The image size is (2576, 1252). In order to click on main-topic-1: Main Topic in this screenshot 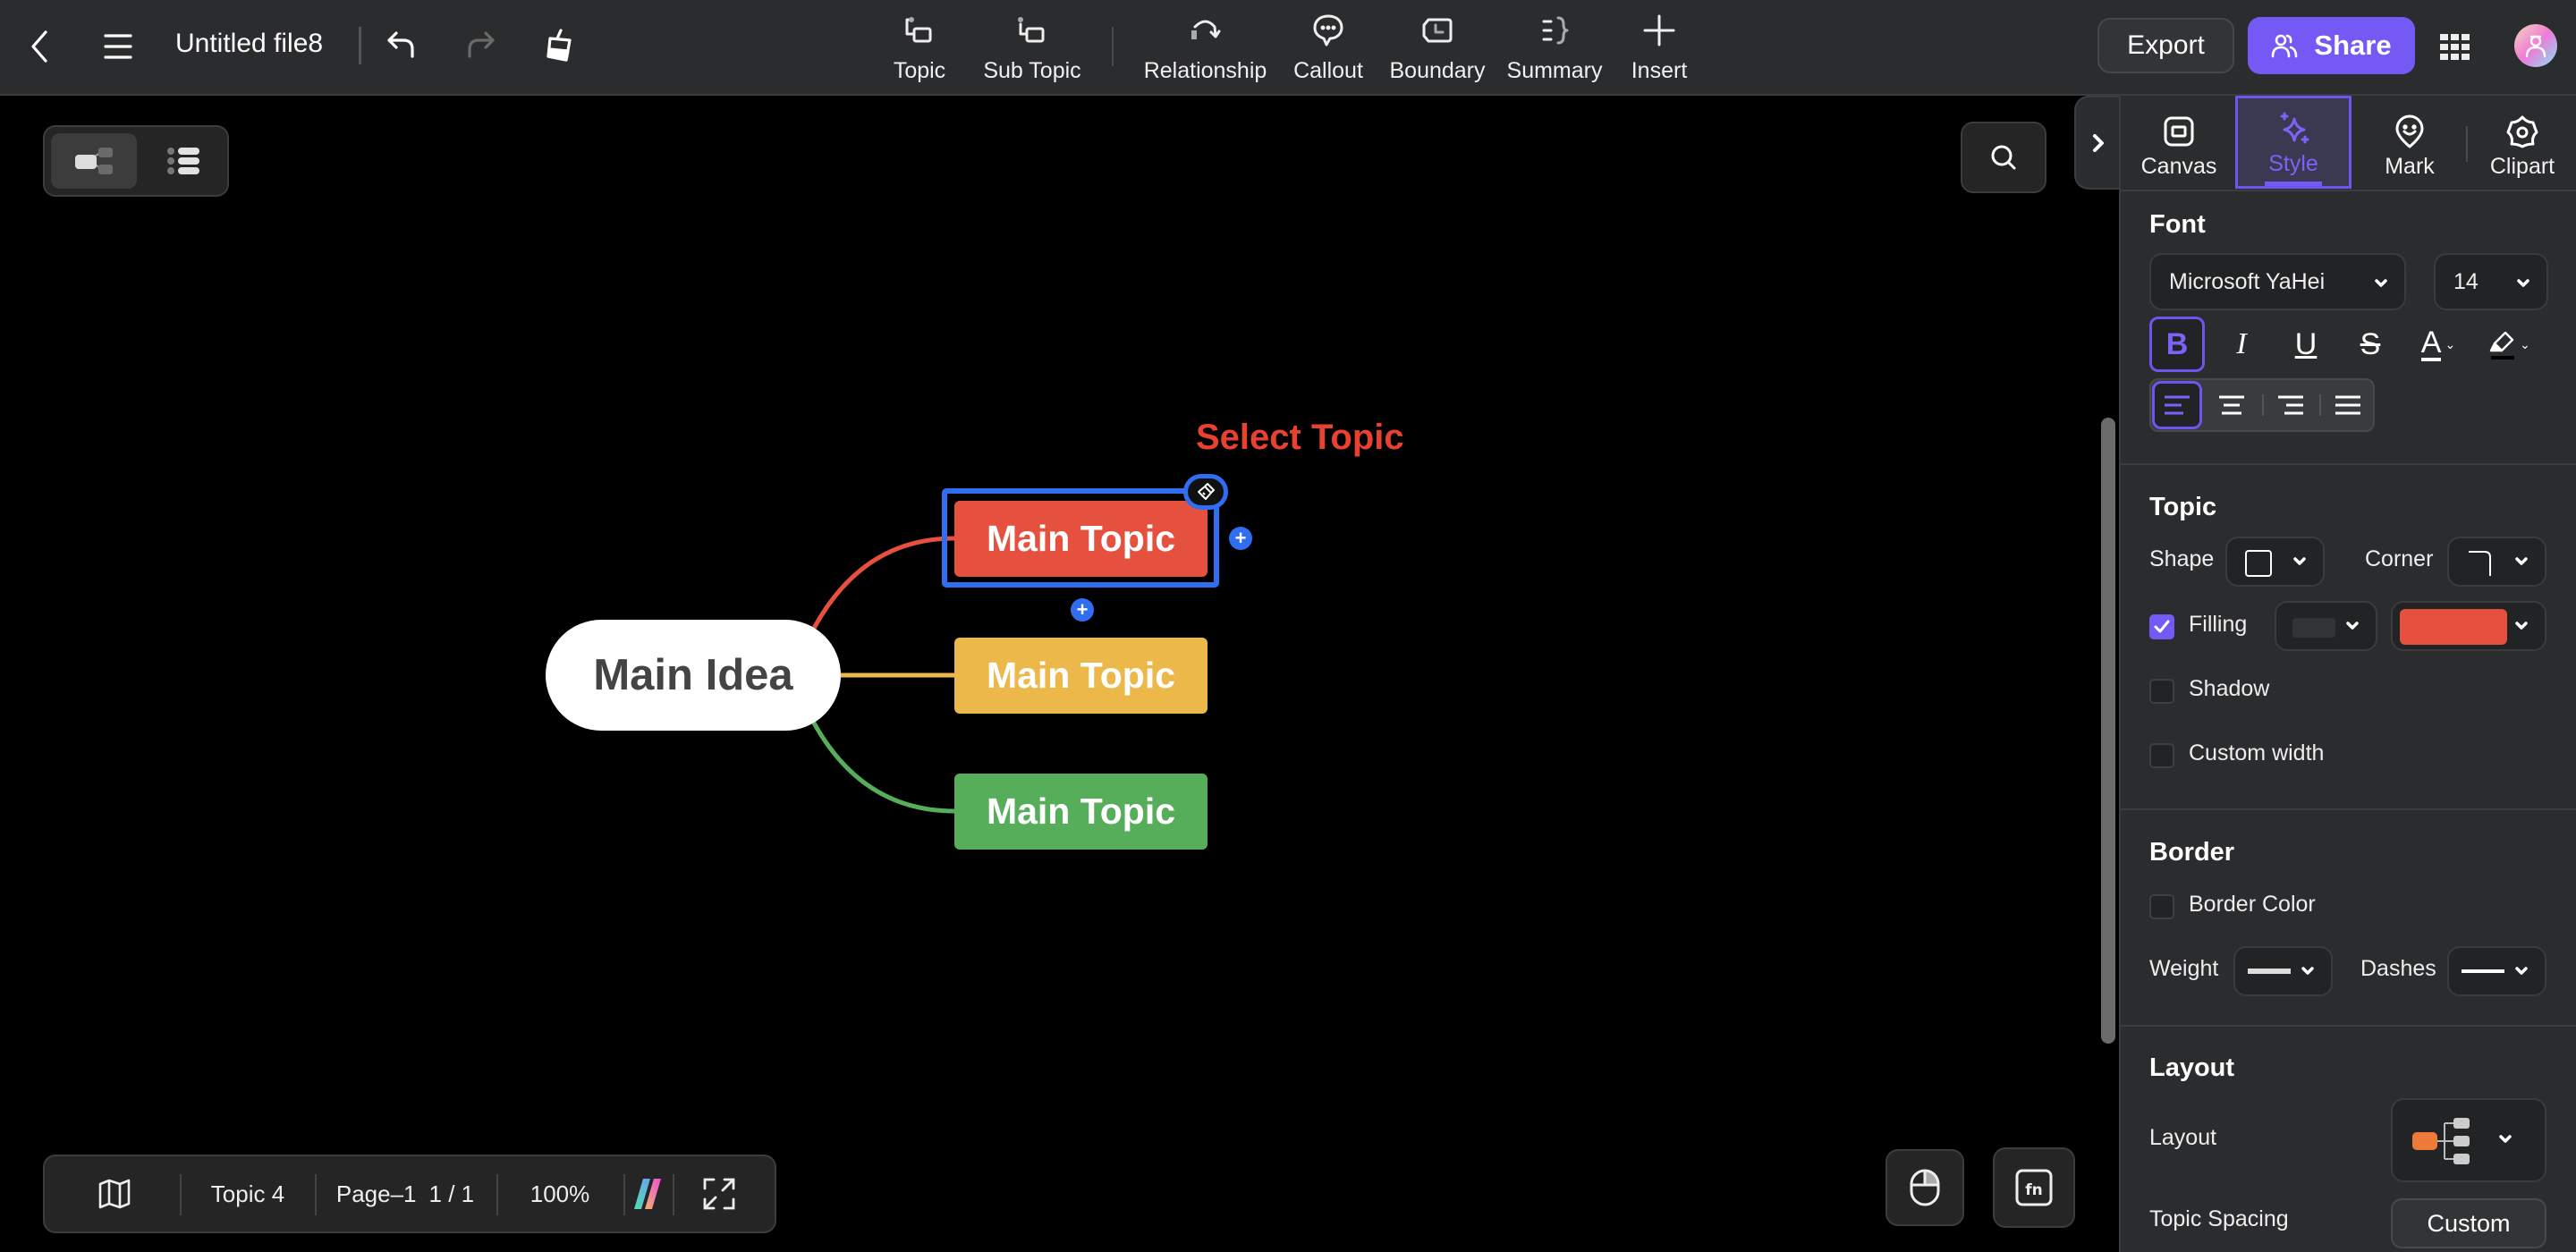, I will do `click(1081, 539)`.